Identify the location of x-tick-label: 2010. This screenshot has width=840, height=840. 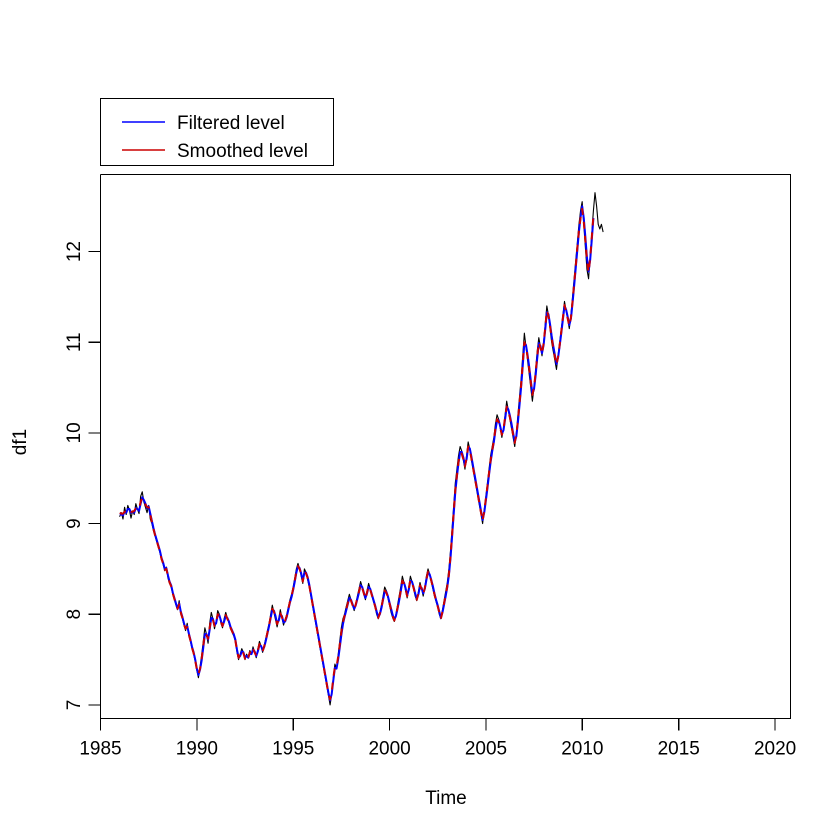
(582, 749).